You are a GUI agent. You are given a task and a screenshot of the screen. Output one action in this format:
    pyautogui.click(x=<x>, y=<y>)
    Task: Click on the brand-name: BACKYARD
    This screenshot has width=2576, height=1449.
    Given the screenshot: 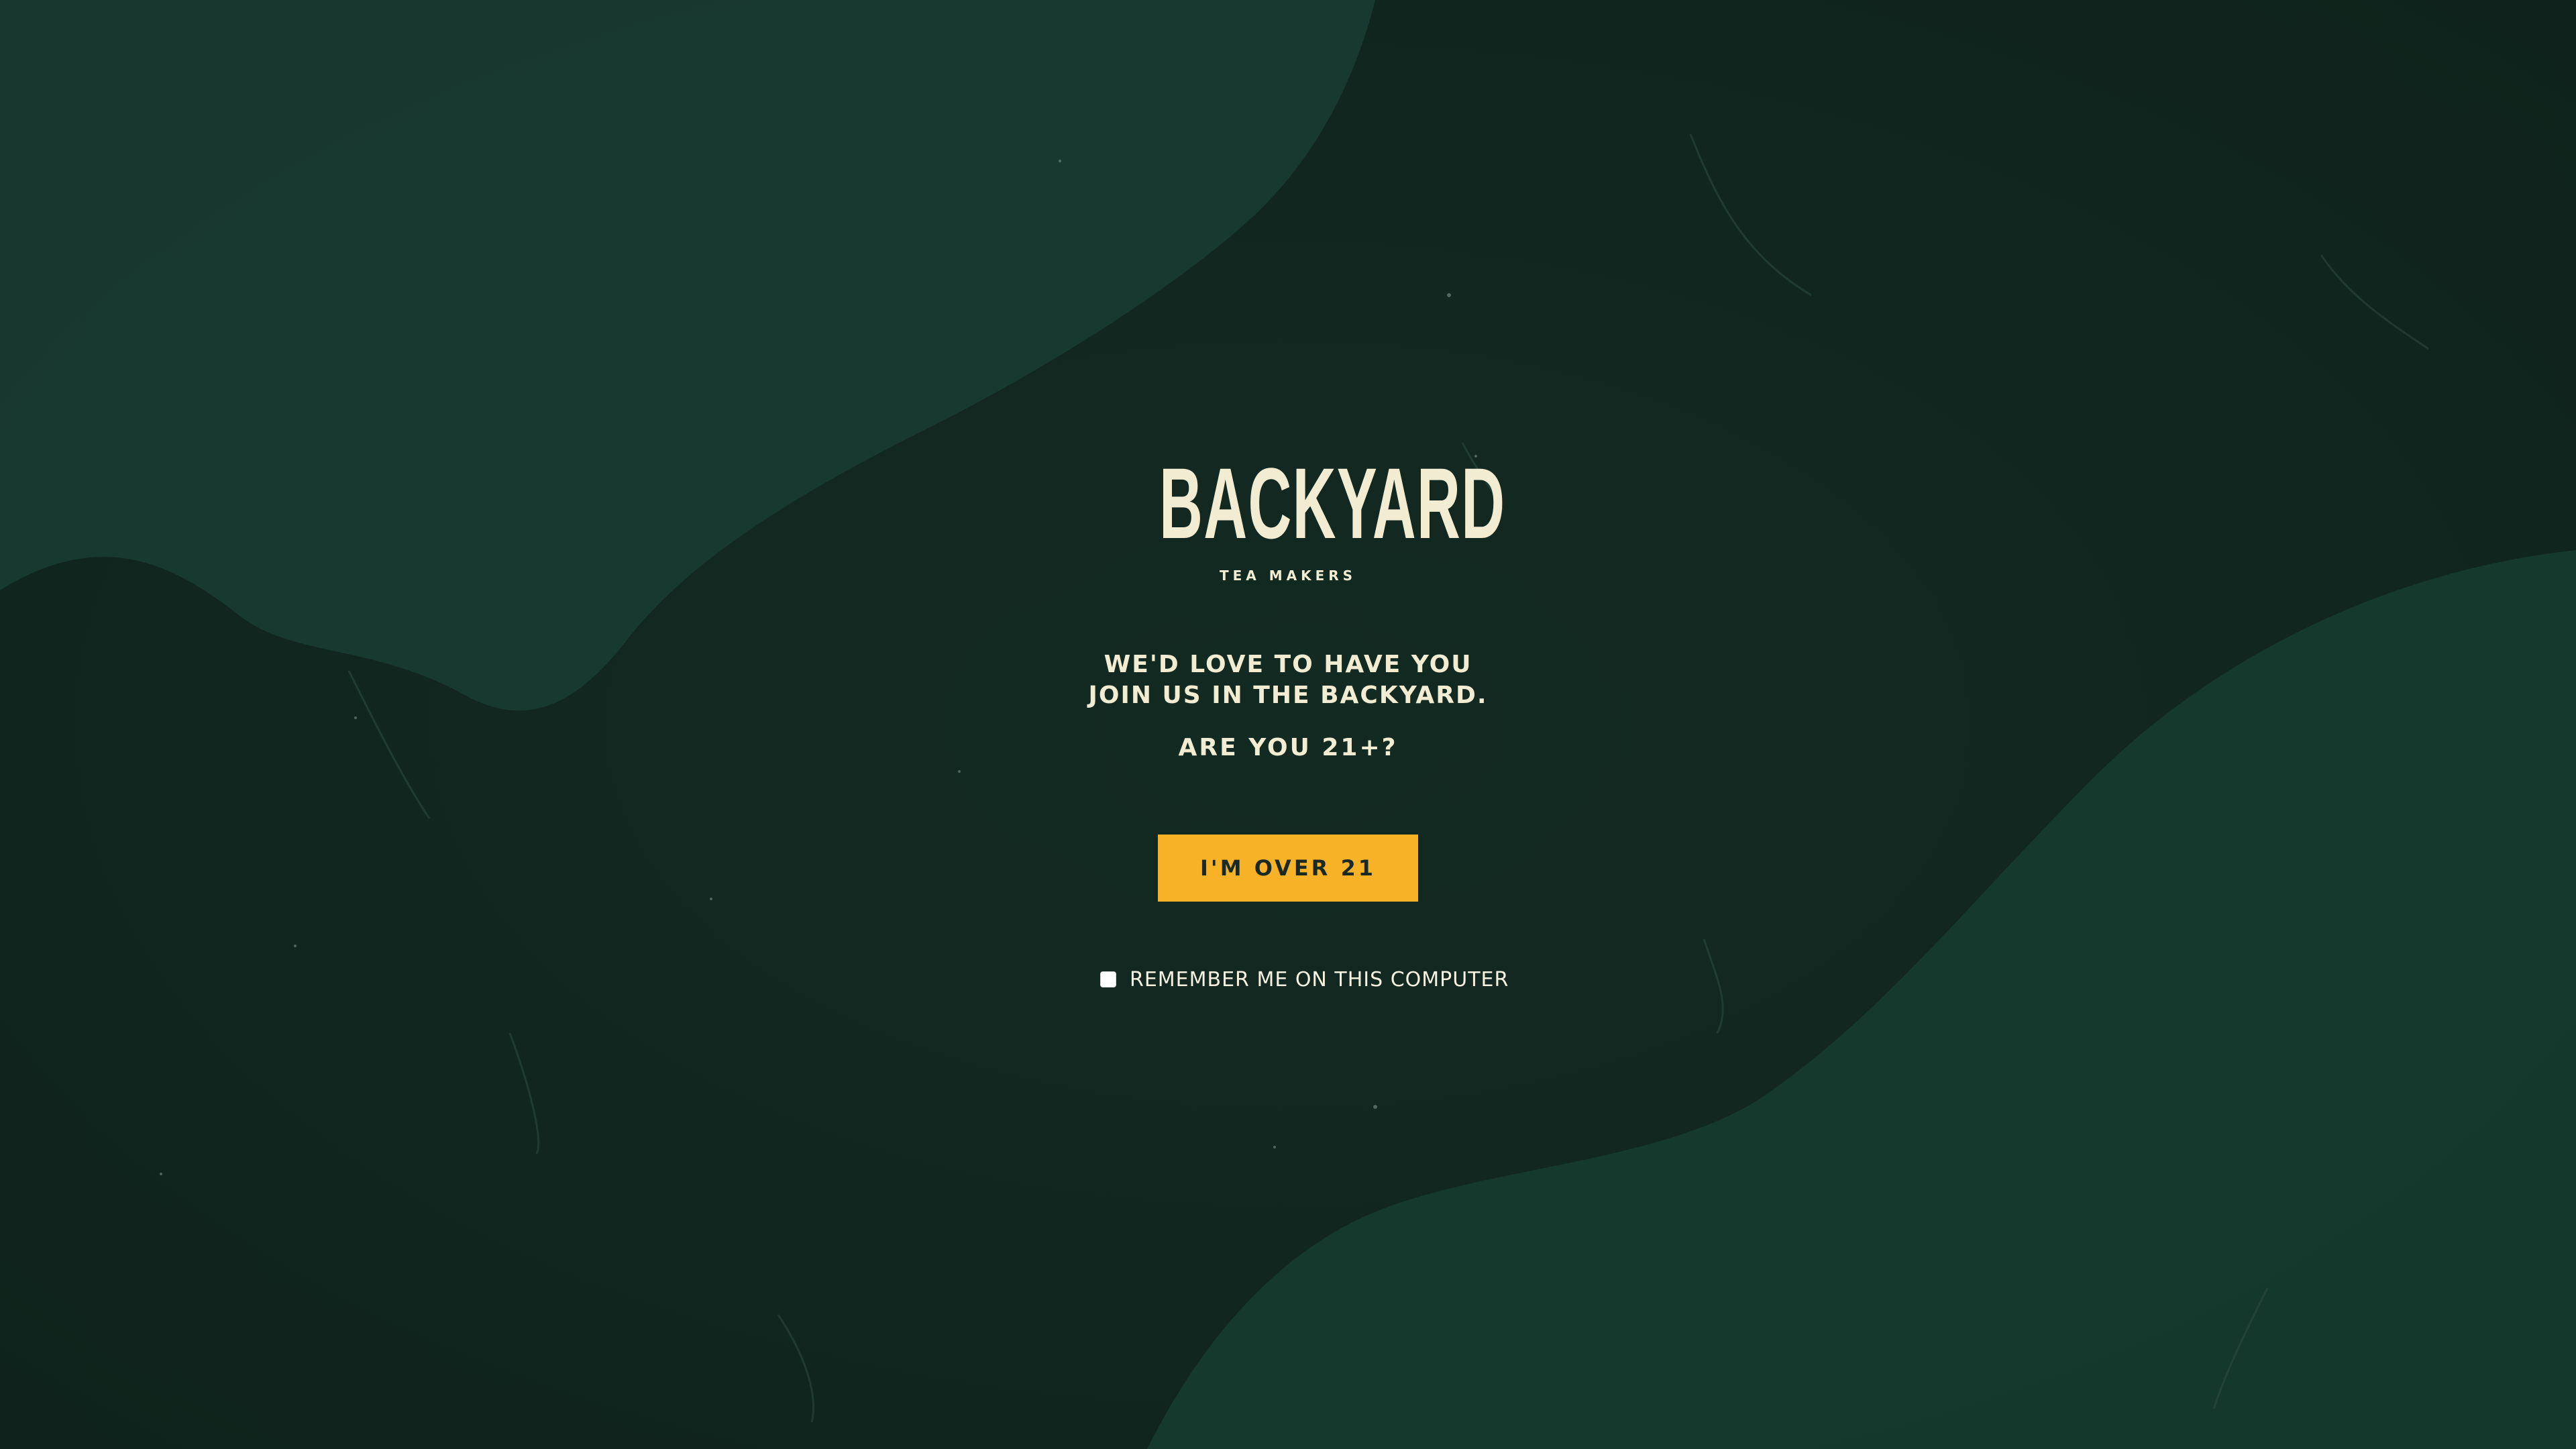 What is the action you would take?
    pyautogui.click(x=1332, y=503)
    